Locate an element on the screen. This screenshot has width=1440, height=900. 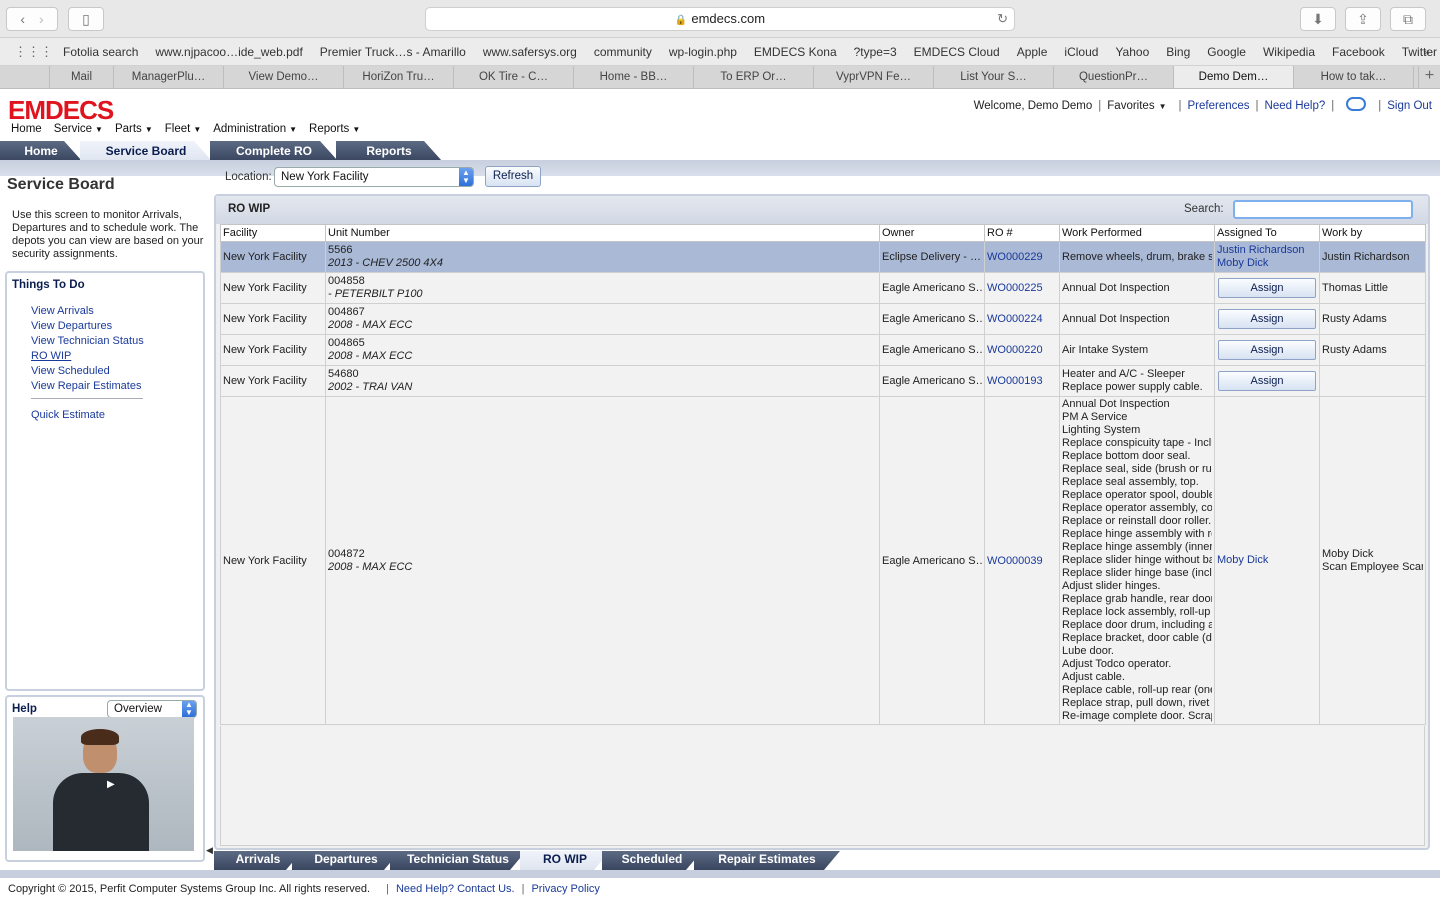
favorite-link: EMDECS Kona is located at coordinates (795, 52).